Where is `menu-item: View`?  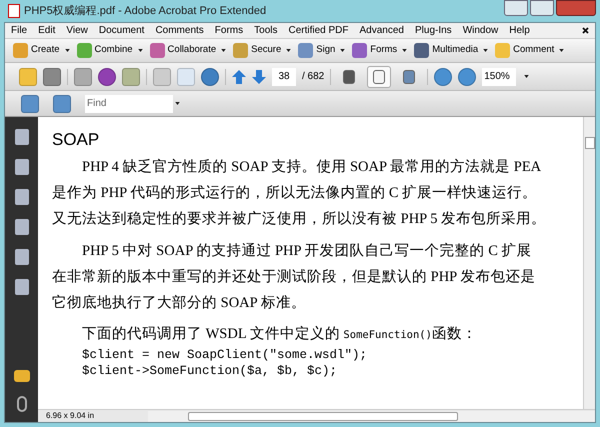
menu-item: View is located at coordinates (77, 30).